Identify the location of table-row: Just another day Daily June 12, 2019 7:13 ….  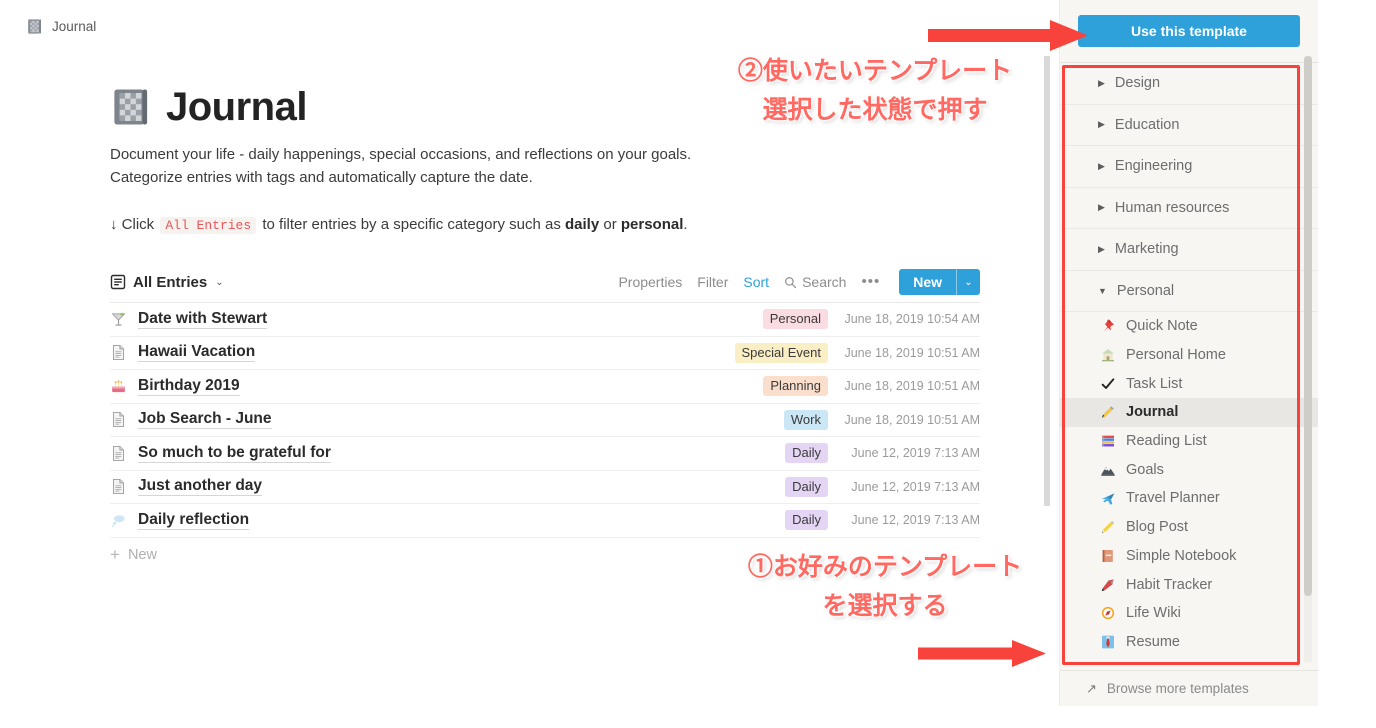
(545, 488).